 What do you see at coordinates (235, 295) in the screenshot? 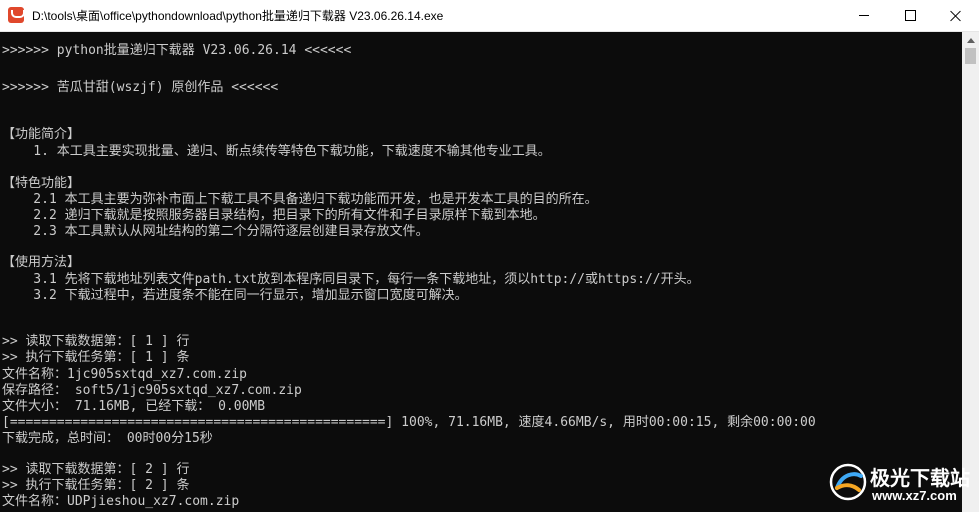
I see `console-line: 3.2 下载过程中，若进度条不能在同一行显示，增加显示窗口宽度可解决。` at bounding box center [235, 295].